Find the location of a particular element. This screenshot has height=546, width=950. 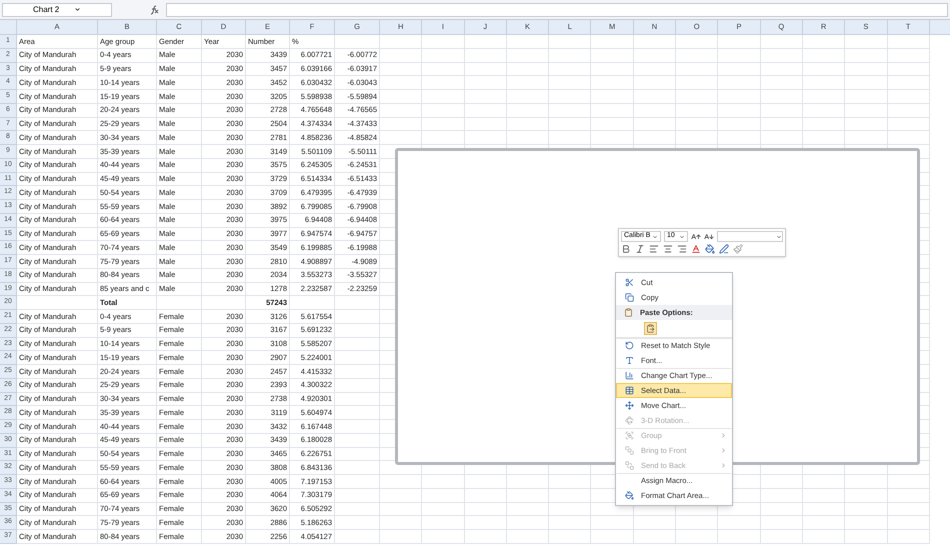

function-icon is located at coordinates (155, 9).